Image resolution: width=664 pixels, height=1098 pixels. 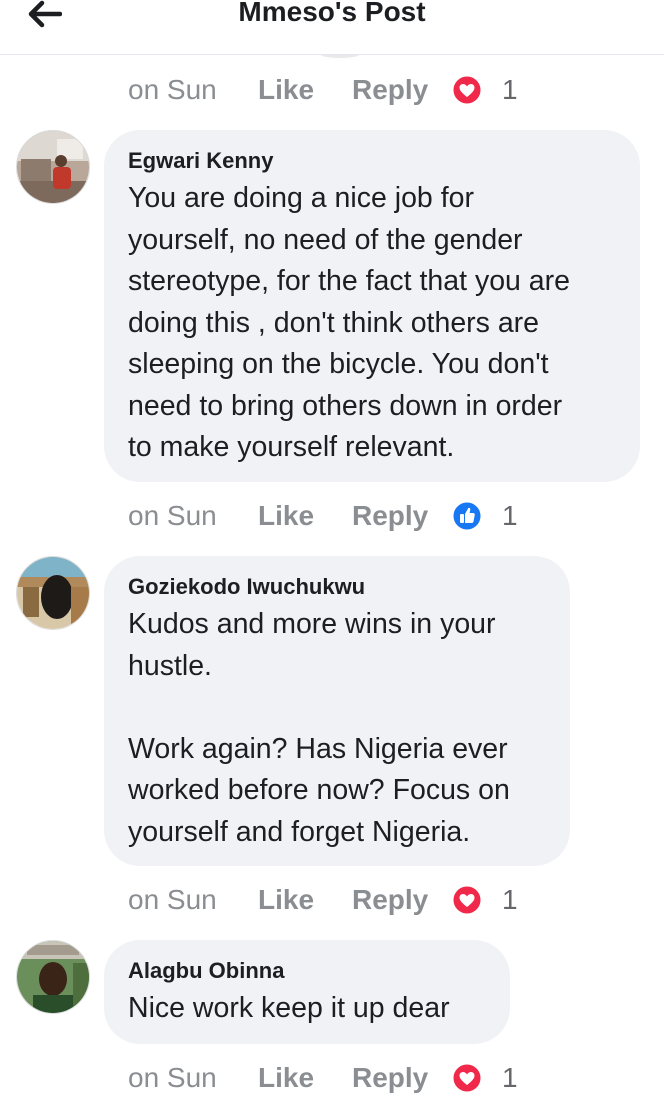 I want to click on comment-bubble: Alagbu Obinna Nice work keep it up dear, so click(x=307, y=992).